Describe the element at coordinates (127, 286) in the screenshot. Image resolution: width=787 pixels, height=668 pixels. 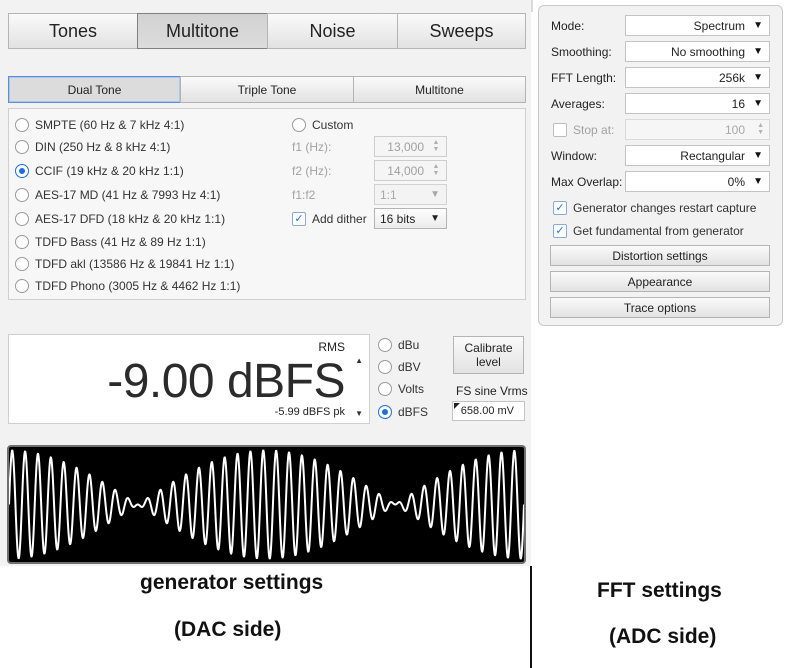
I see `preset-tdfd-phono: TDFD Phono (3005 Hz & 4462 Hz 1:1)` at that location.